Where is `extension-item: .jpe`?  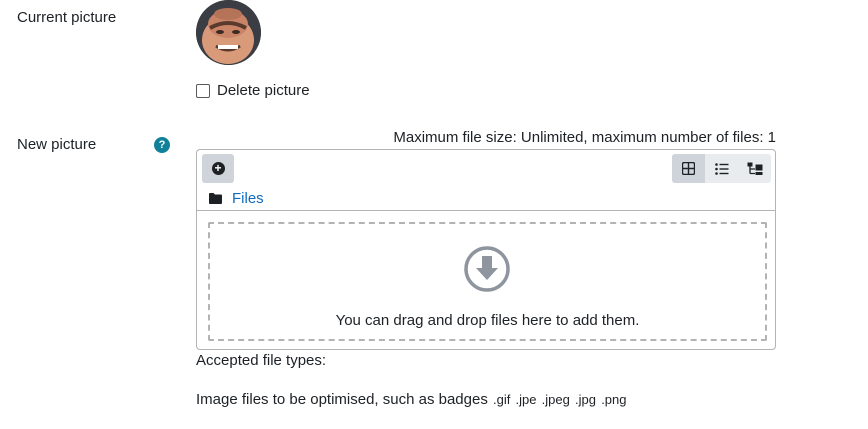 extension-item: .jpe is located at coordinates (526, 399).